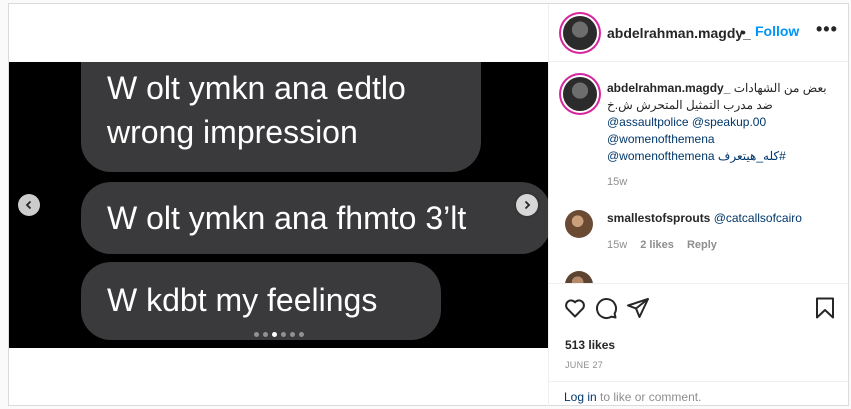 This screenshot has height=409, width=851. Describe the element at coordinates (617, 245) in the screenshot. I see `comment-timestamp: 15w` at that location.